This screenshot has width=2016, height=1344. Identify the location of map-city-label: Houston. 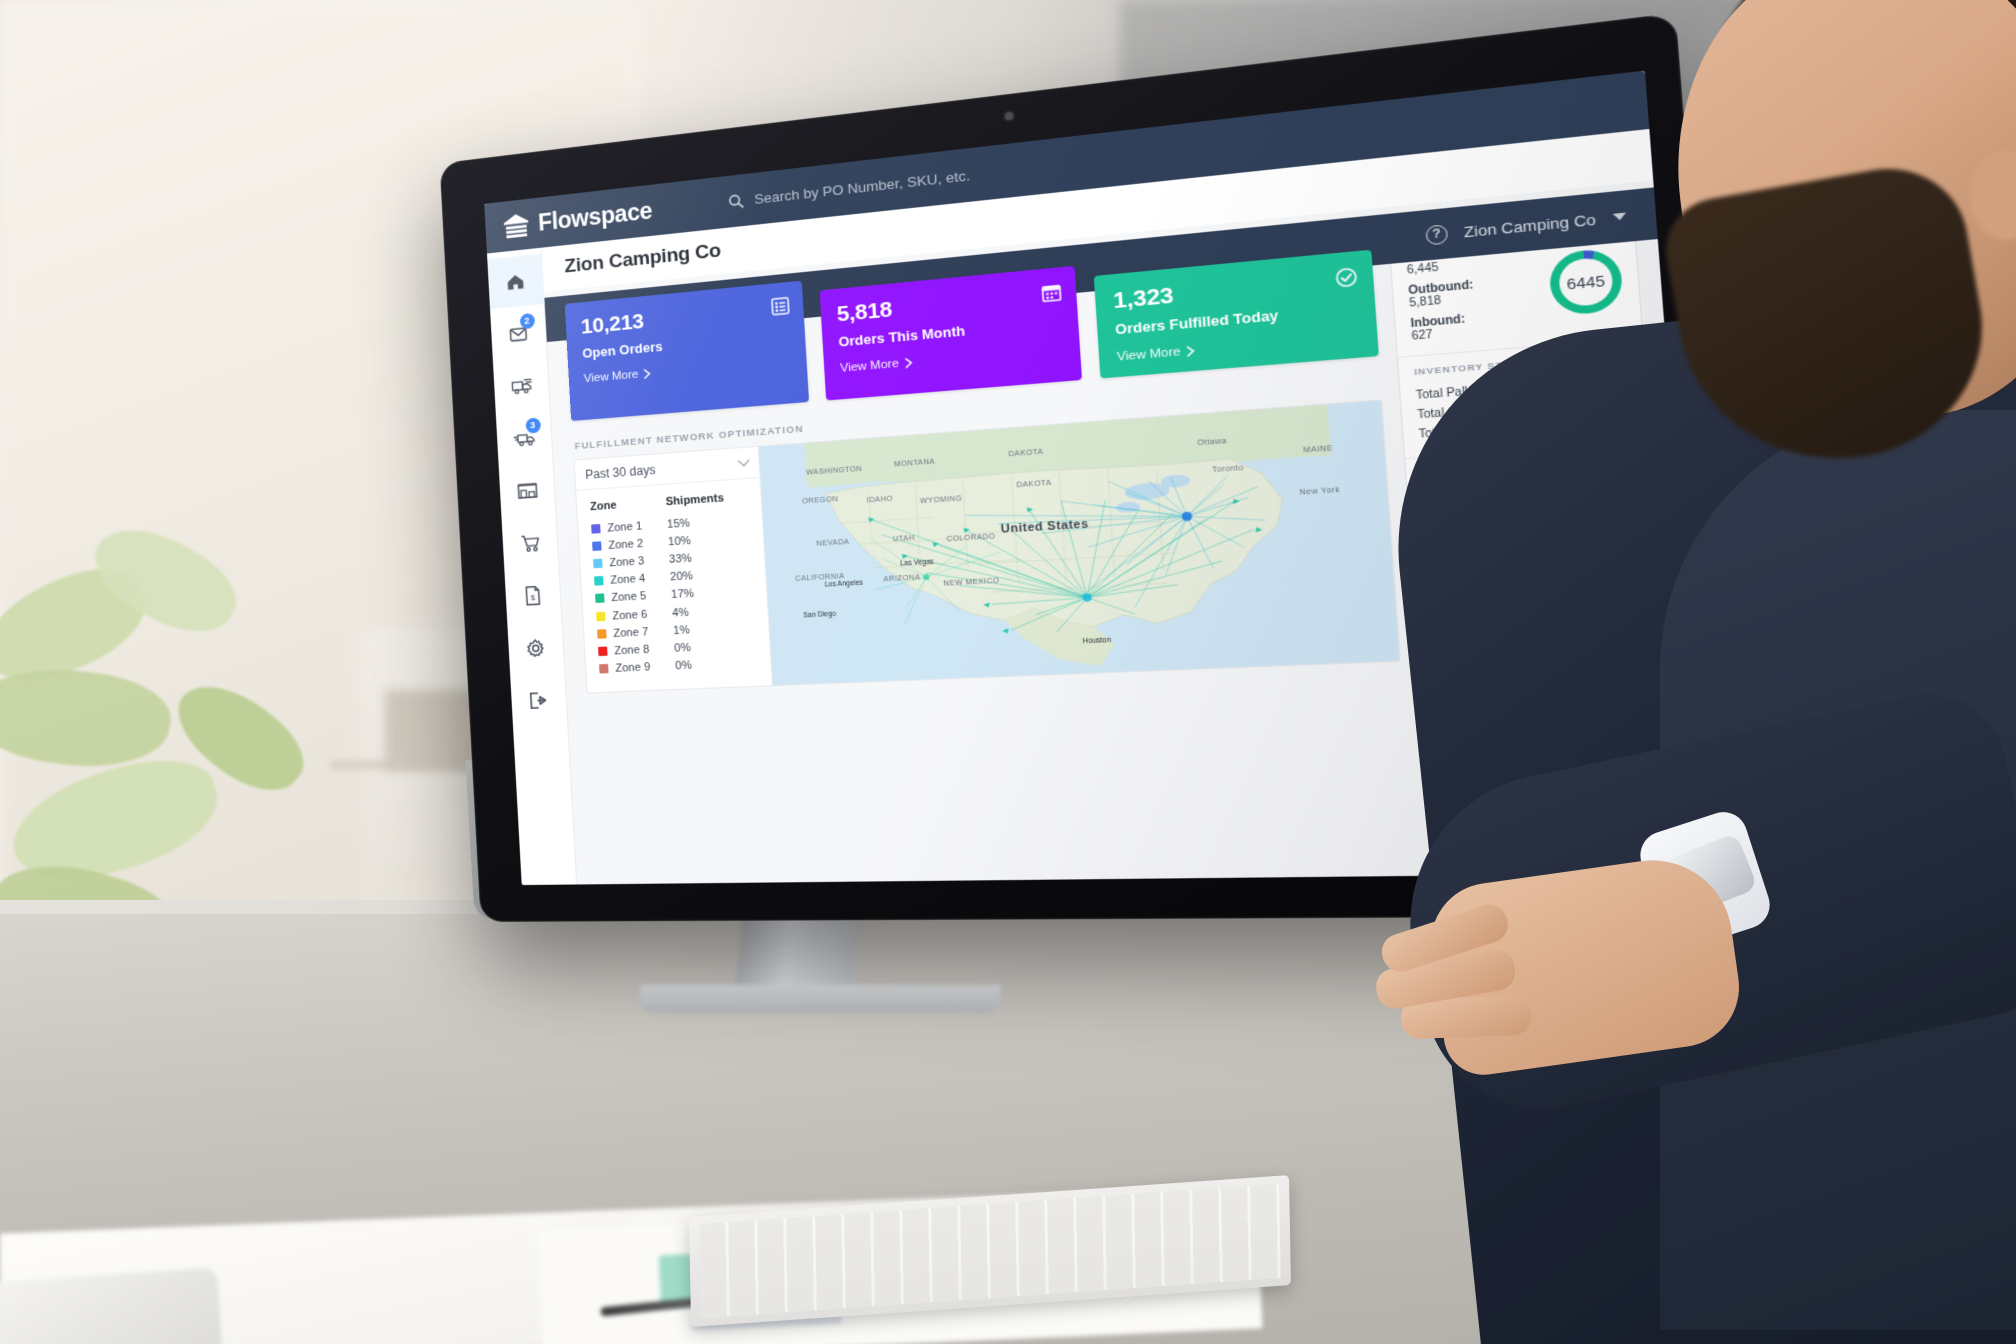
(1097, 641).